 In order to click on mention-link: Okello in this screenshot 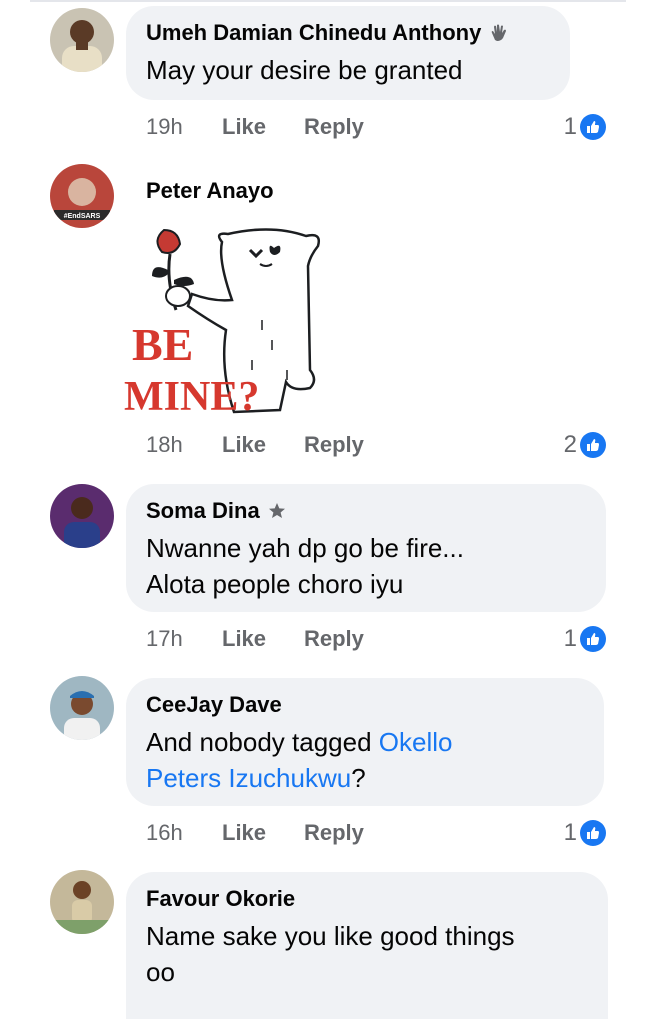, I will do `click(416, 742)`.